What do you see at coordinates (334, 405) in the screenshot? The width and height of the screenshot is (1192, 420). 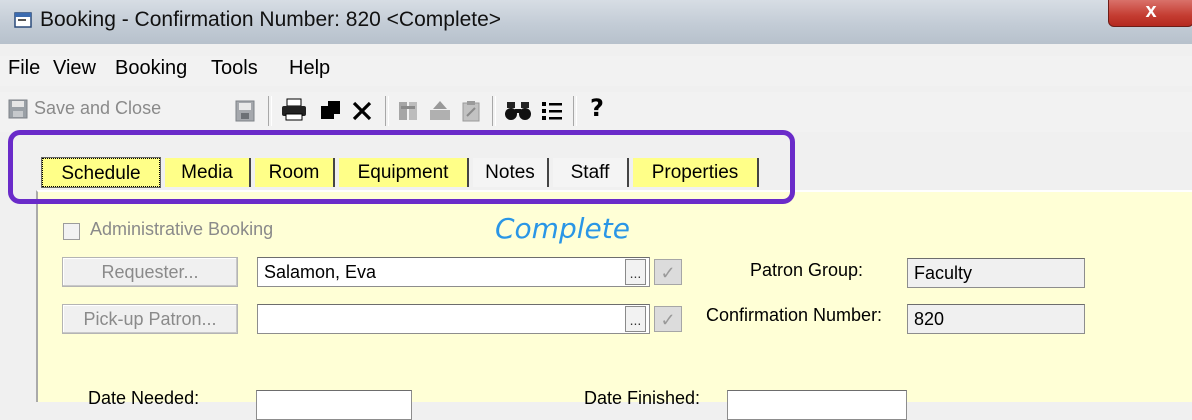 I see `date-needed-field` at bounding box center [334, 405].